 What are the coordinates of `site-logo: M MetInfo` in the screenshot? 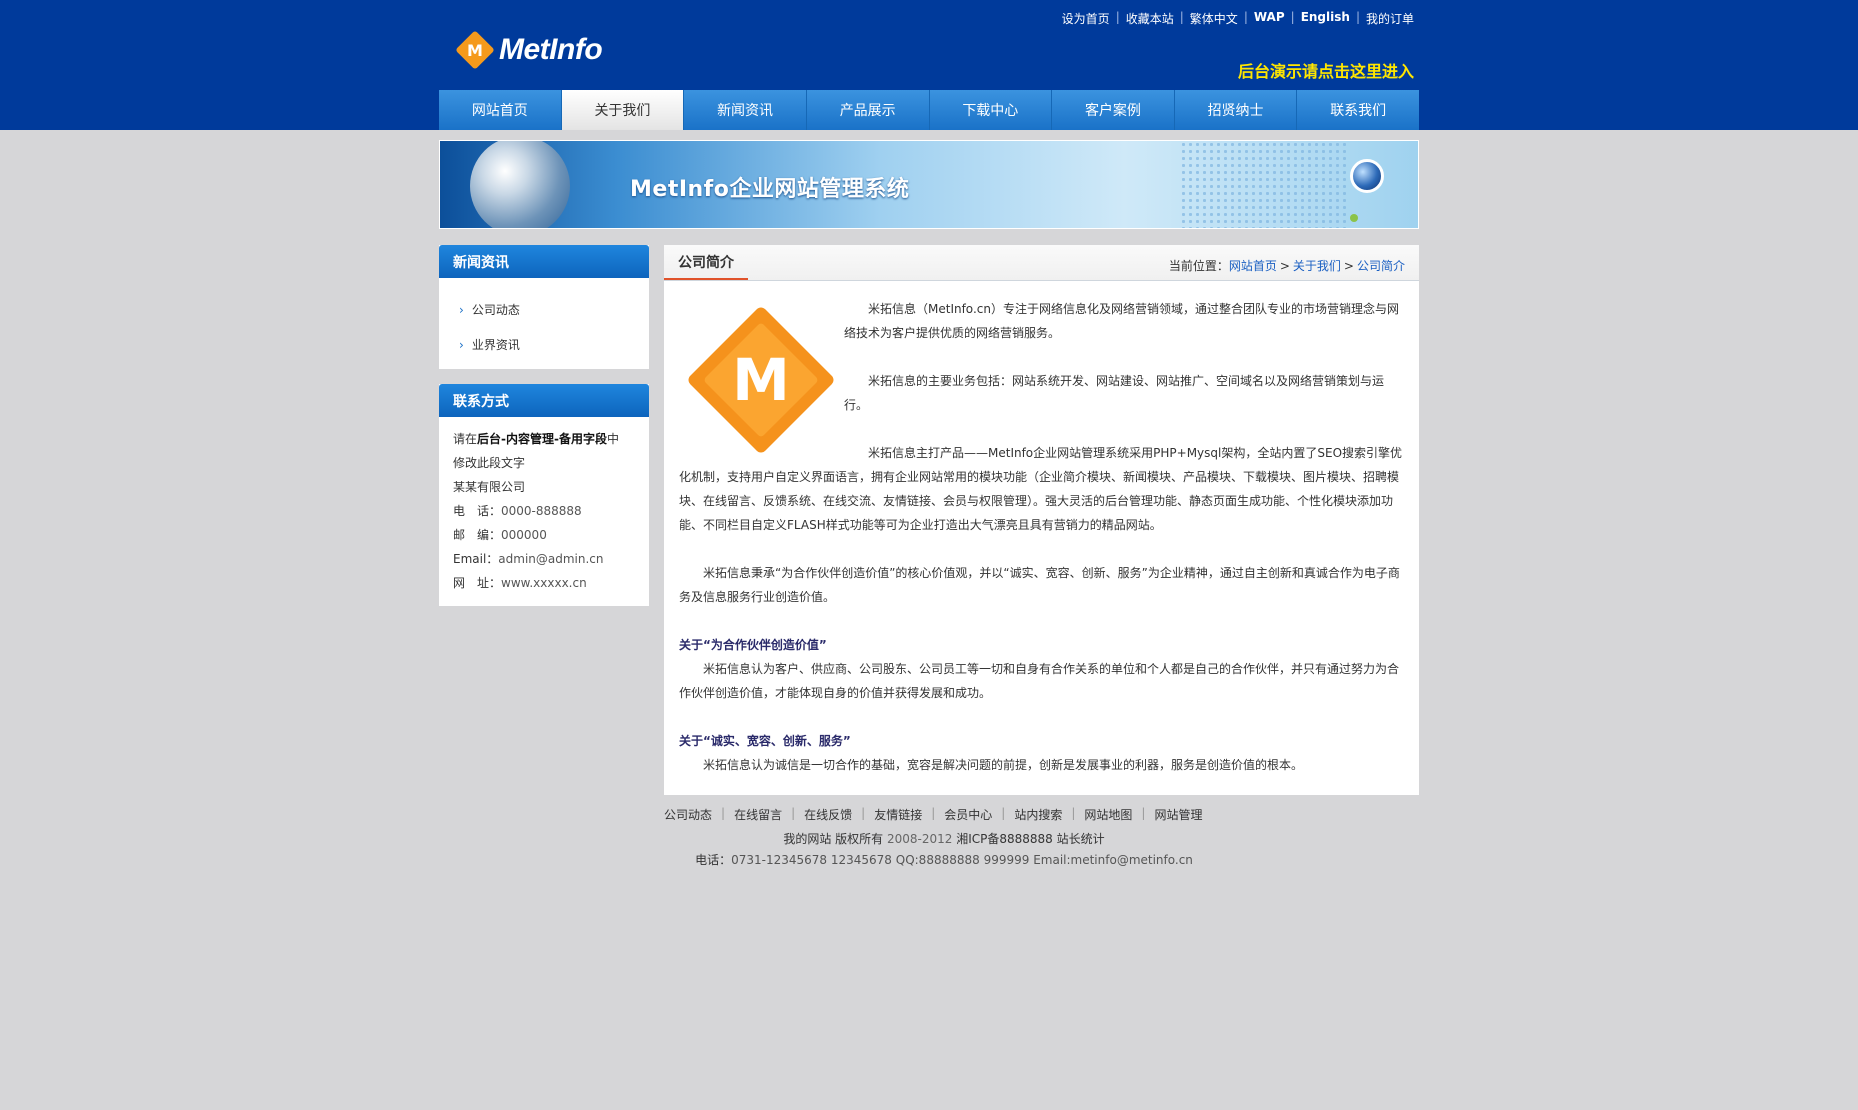 It's located at (529, 50).